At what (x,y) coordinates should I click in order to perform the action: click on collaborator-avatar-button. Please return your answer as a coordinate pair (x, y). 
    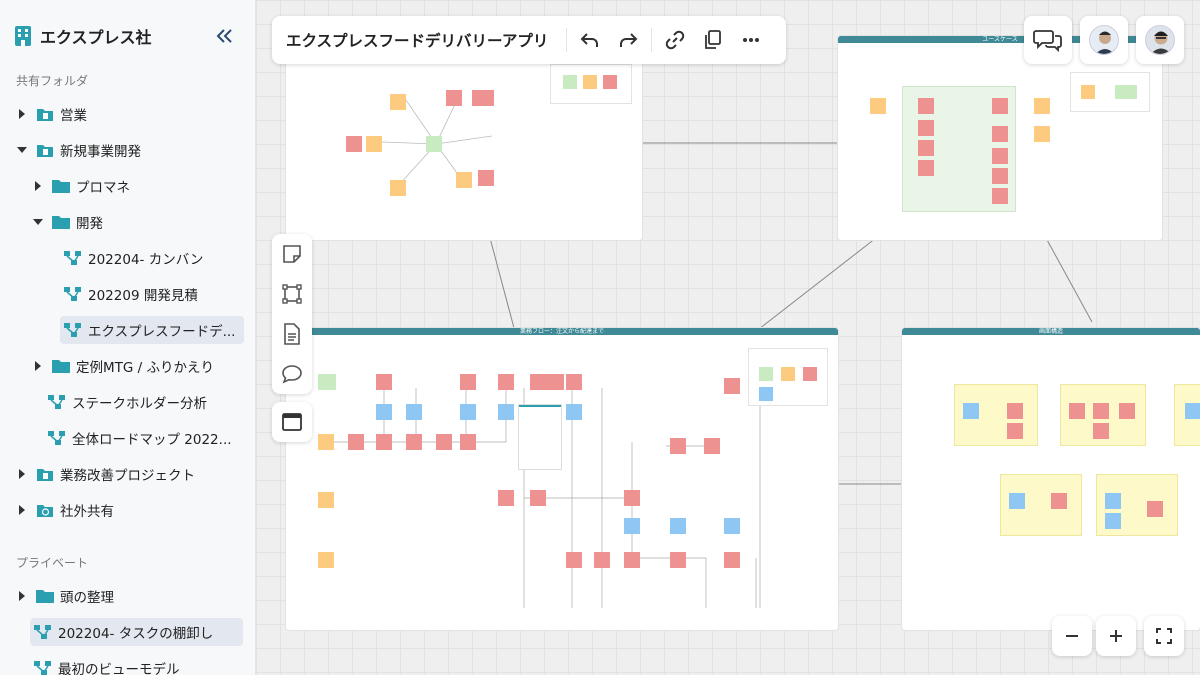
    Looking at the image, I should click on (1104, 40).